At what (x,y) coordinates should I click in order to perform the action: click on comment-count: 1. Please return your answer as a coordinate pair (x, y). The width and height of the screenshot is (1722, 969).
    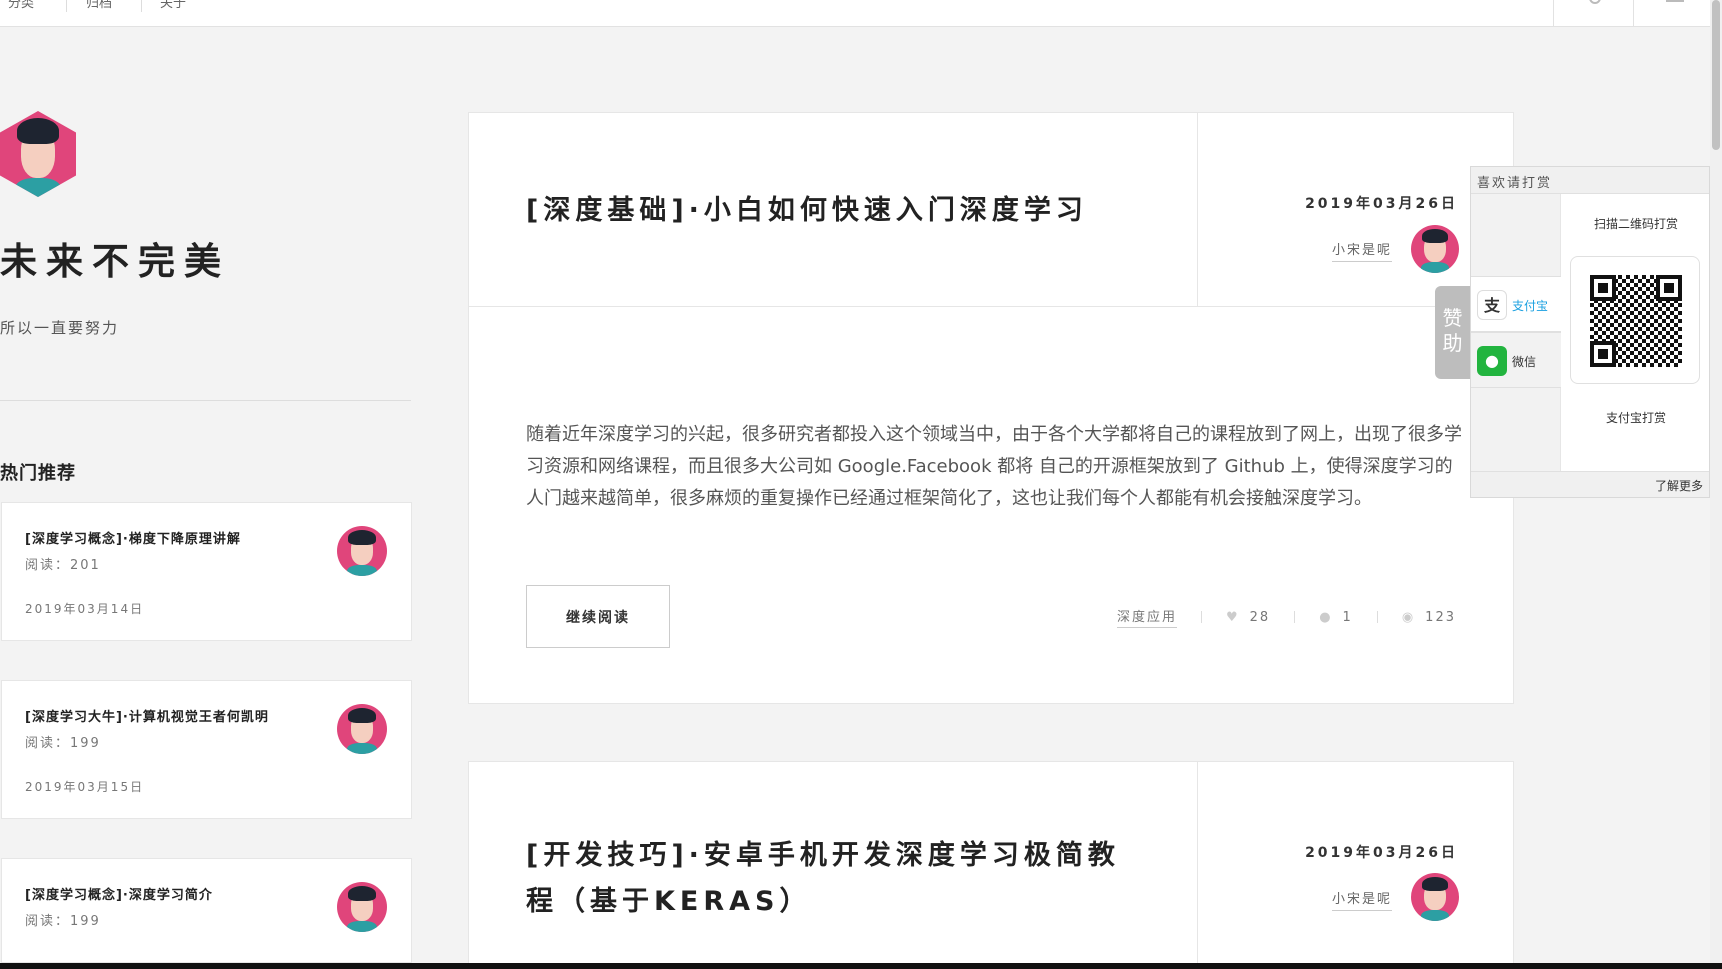
    Looking at the image, I should click on (1347, 617).